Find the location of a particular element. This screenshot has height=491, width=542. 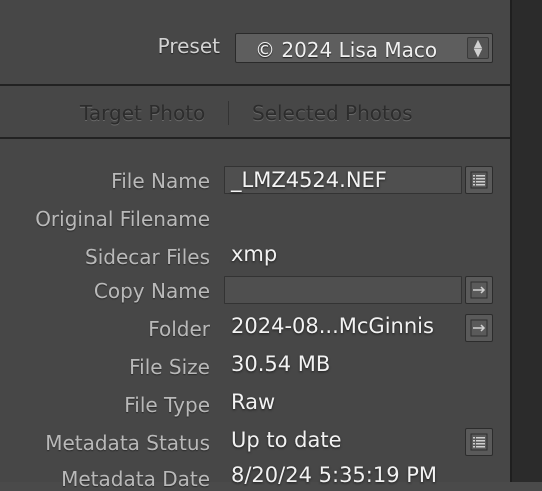

tab-selected-photos: Selected Photos is located at coordinates (332, 113).